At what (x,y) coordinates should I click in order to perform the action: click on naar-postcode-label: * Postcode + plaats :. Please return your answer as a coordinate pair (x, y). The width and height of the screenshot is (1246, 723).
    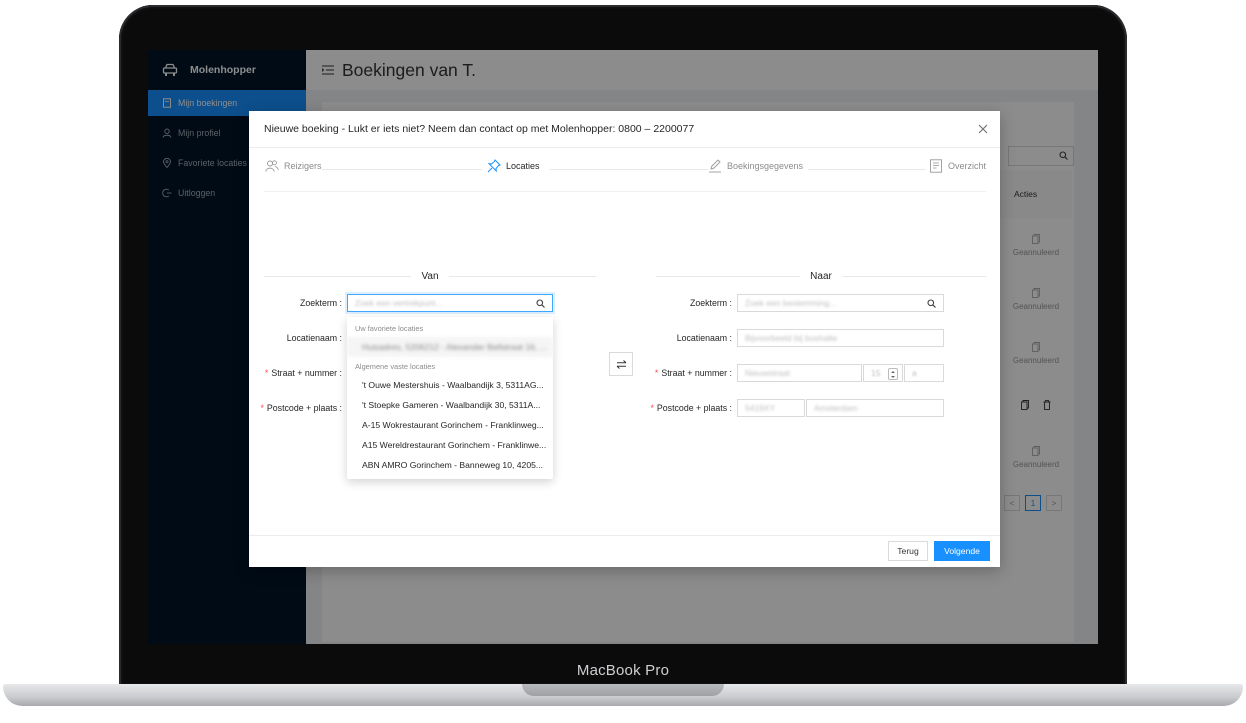
    Looking at the image, I should click on (691, 408).